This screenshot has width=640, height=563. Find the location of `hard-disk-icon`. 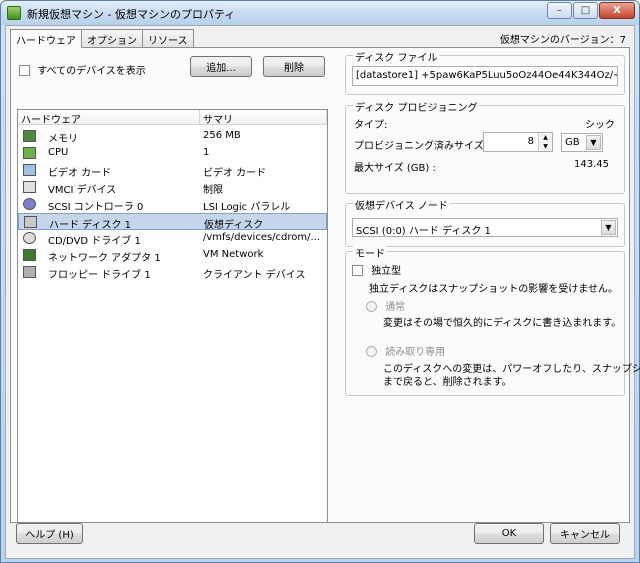

hard-disk-icon is located at coordinates (30, 222).